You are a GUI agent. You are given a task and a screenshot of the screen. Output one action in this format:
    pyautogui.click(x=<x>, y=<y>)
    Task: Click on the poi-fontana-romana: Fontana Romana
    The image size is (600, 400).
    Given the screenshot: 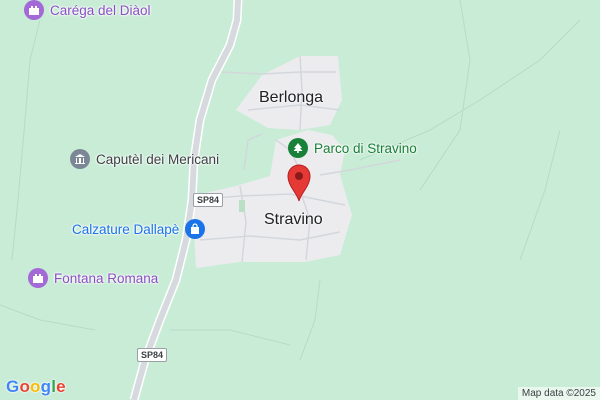 What is the action you would take?
    pyautogui.click(x=93, y=278)
    